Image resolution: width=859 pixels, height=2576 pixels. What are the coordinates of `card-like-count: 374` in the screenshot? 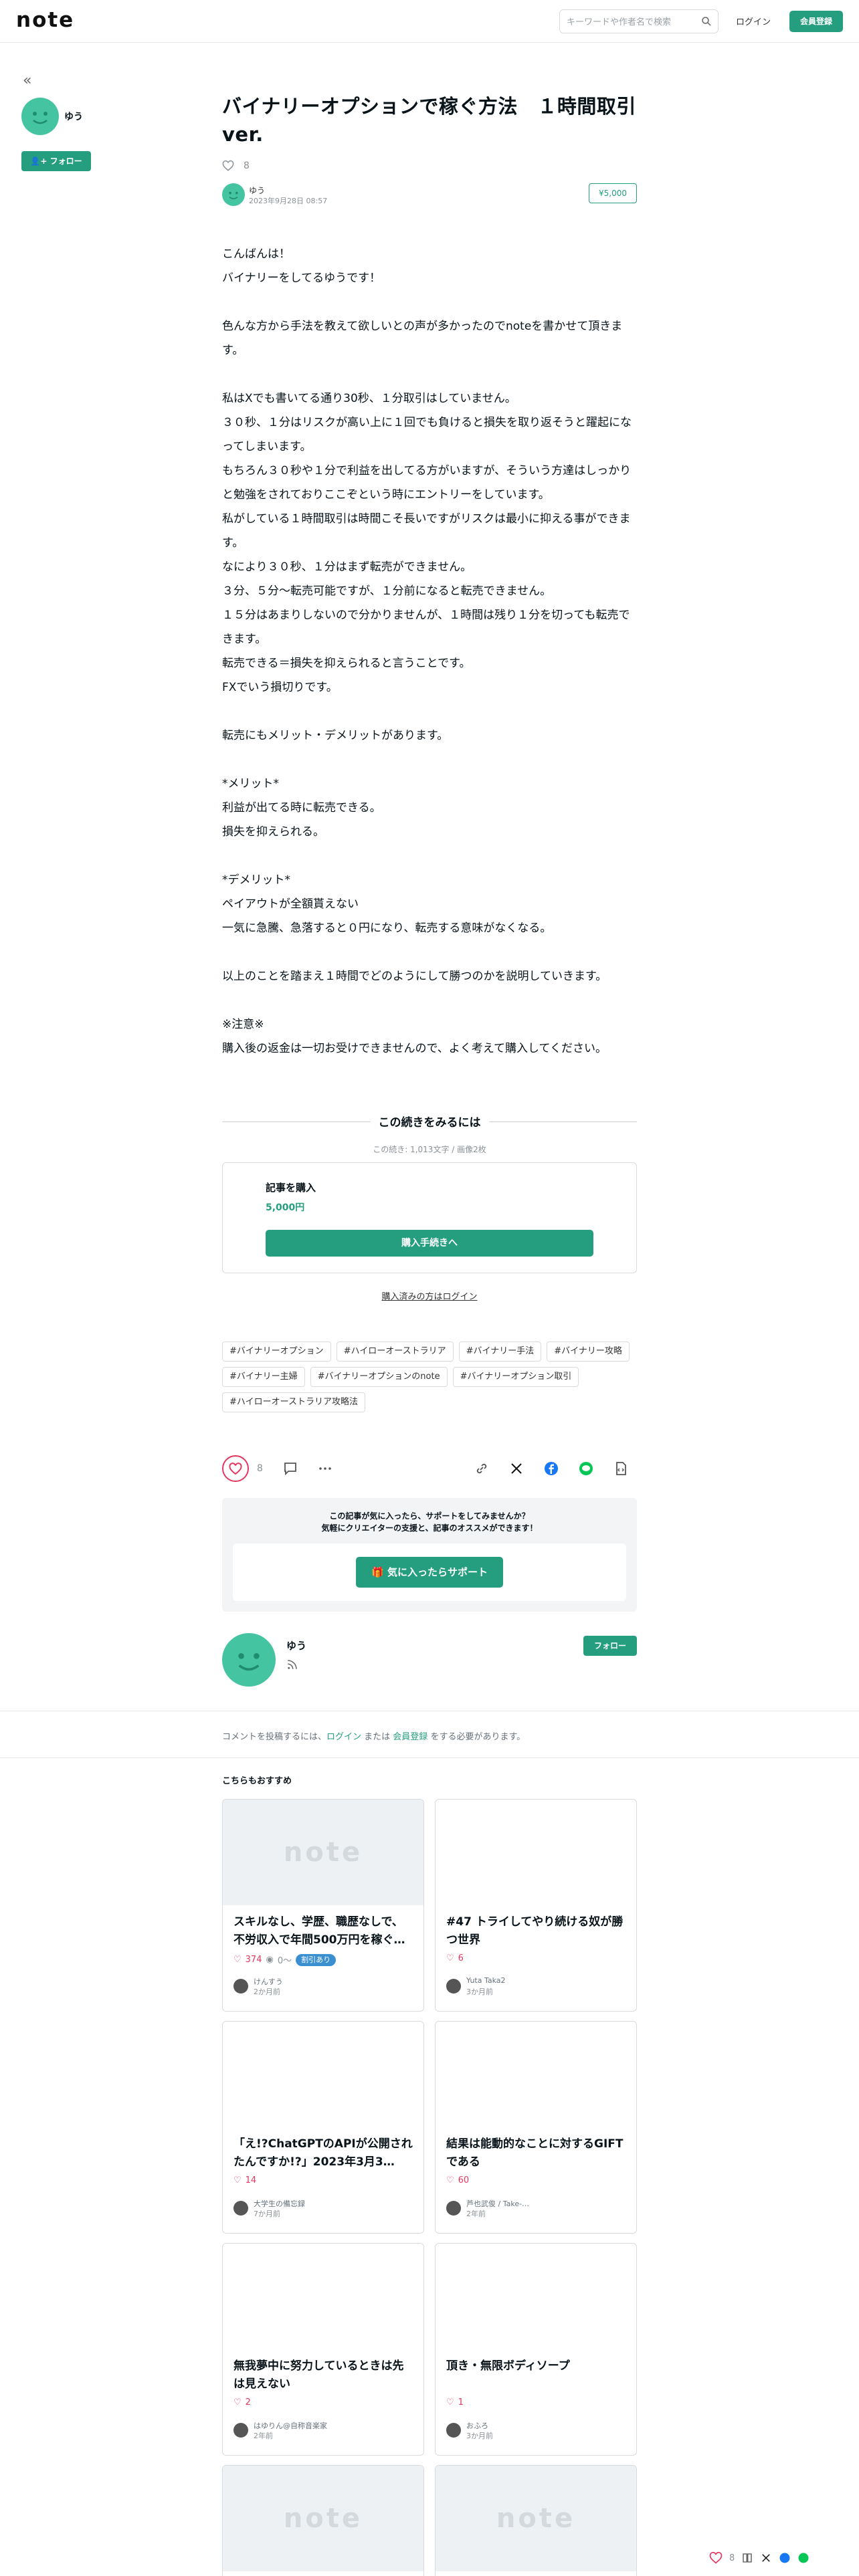 It's located at (253, 1960).